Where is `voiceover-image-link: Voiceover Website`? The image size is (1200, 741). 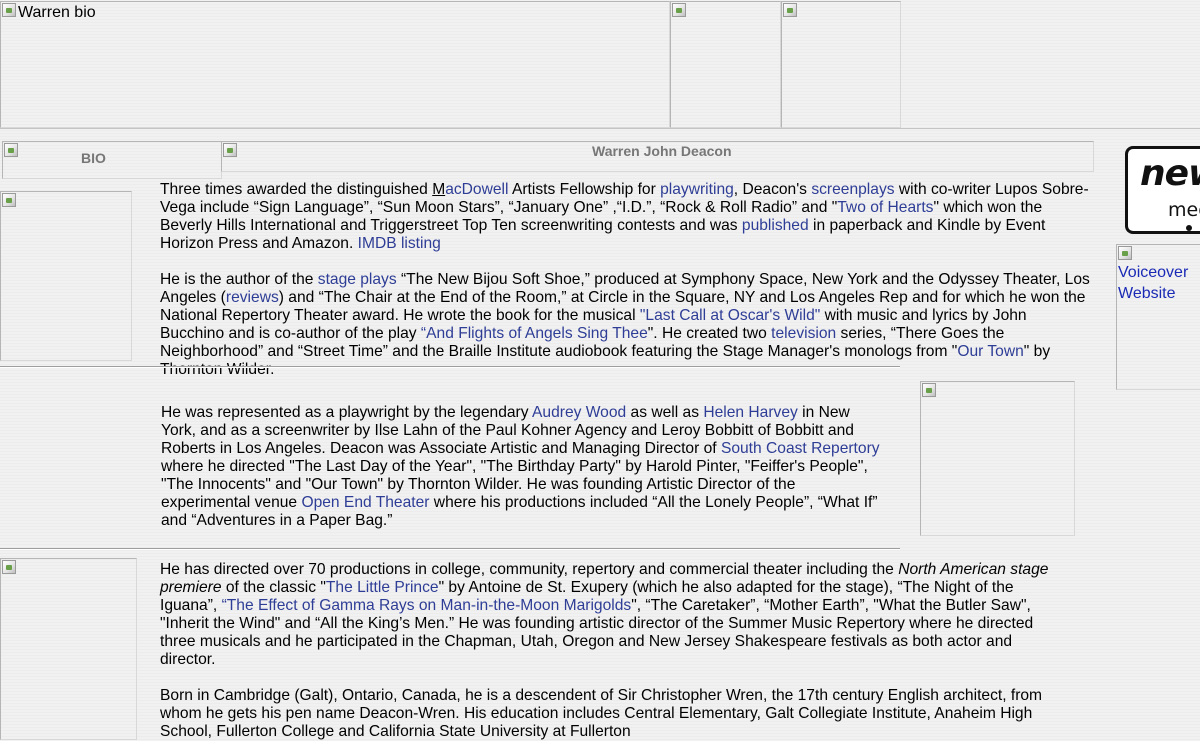 voiceover-image-link: Voiceover Website is located at coordinates (1158, 317).